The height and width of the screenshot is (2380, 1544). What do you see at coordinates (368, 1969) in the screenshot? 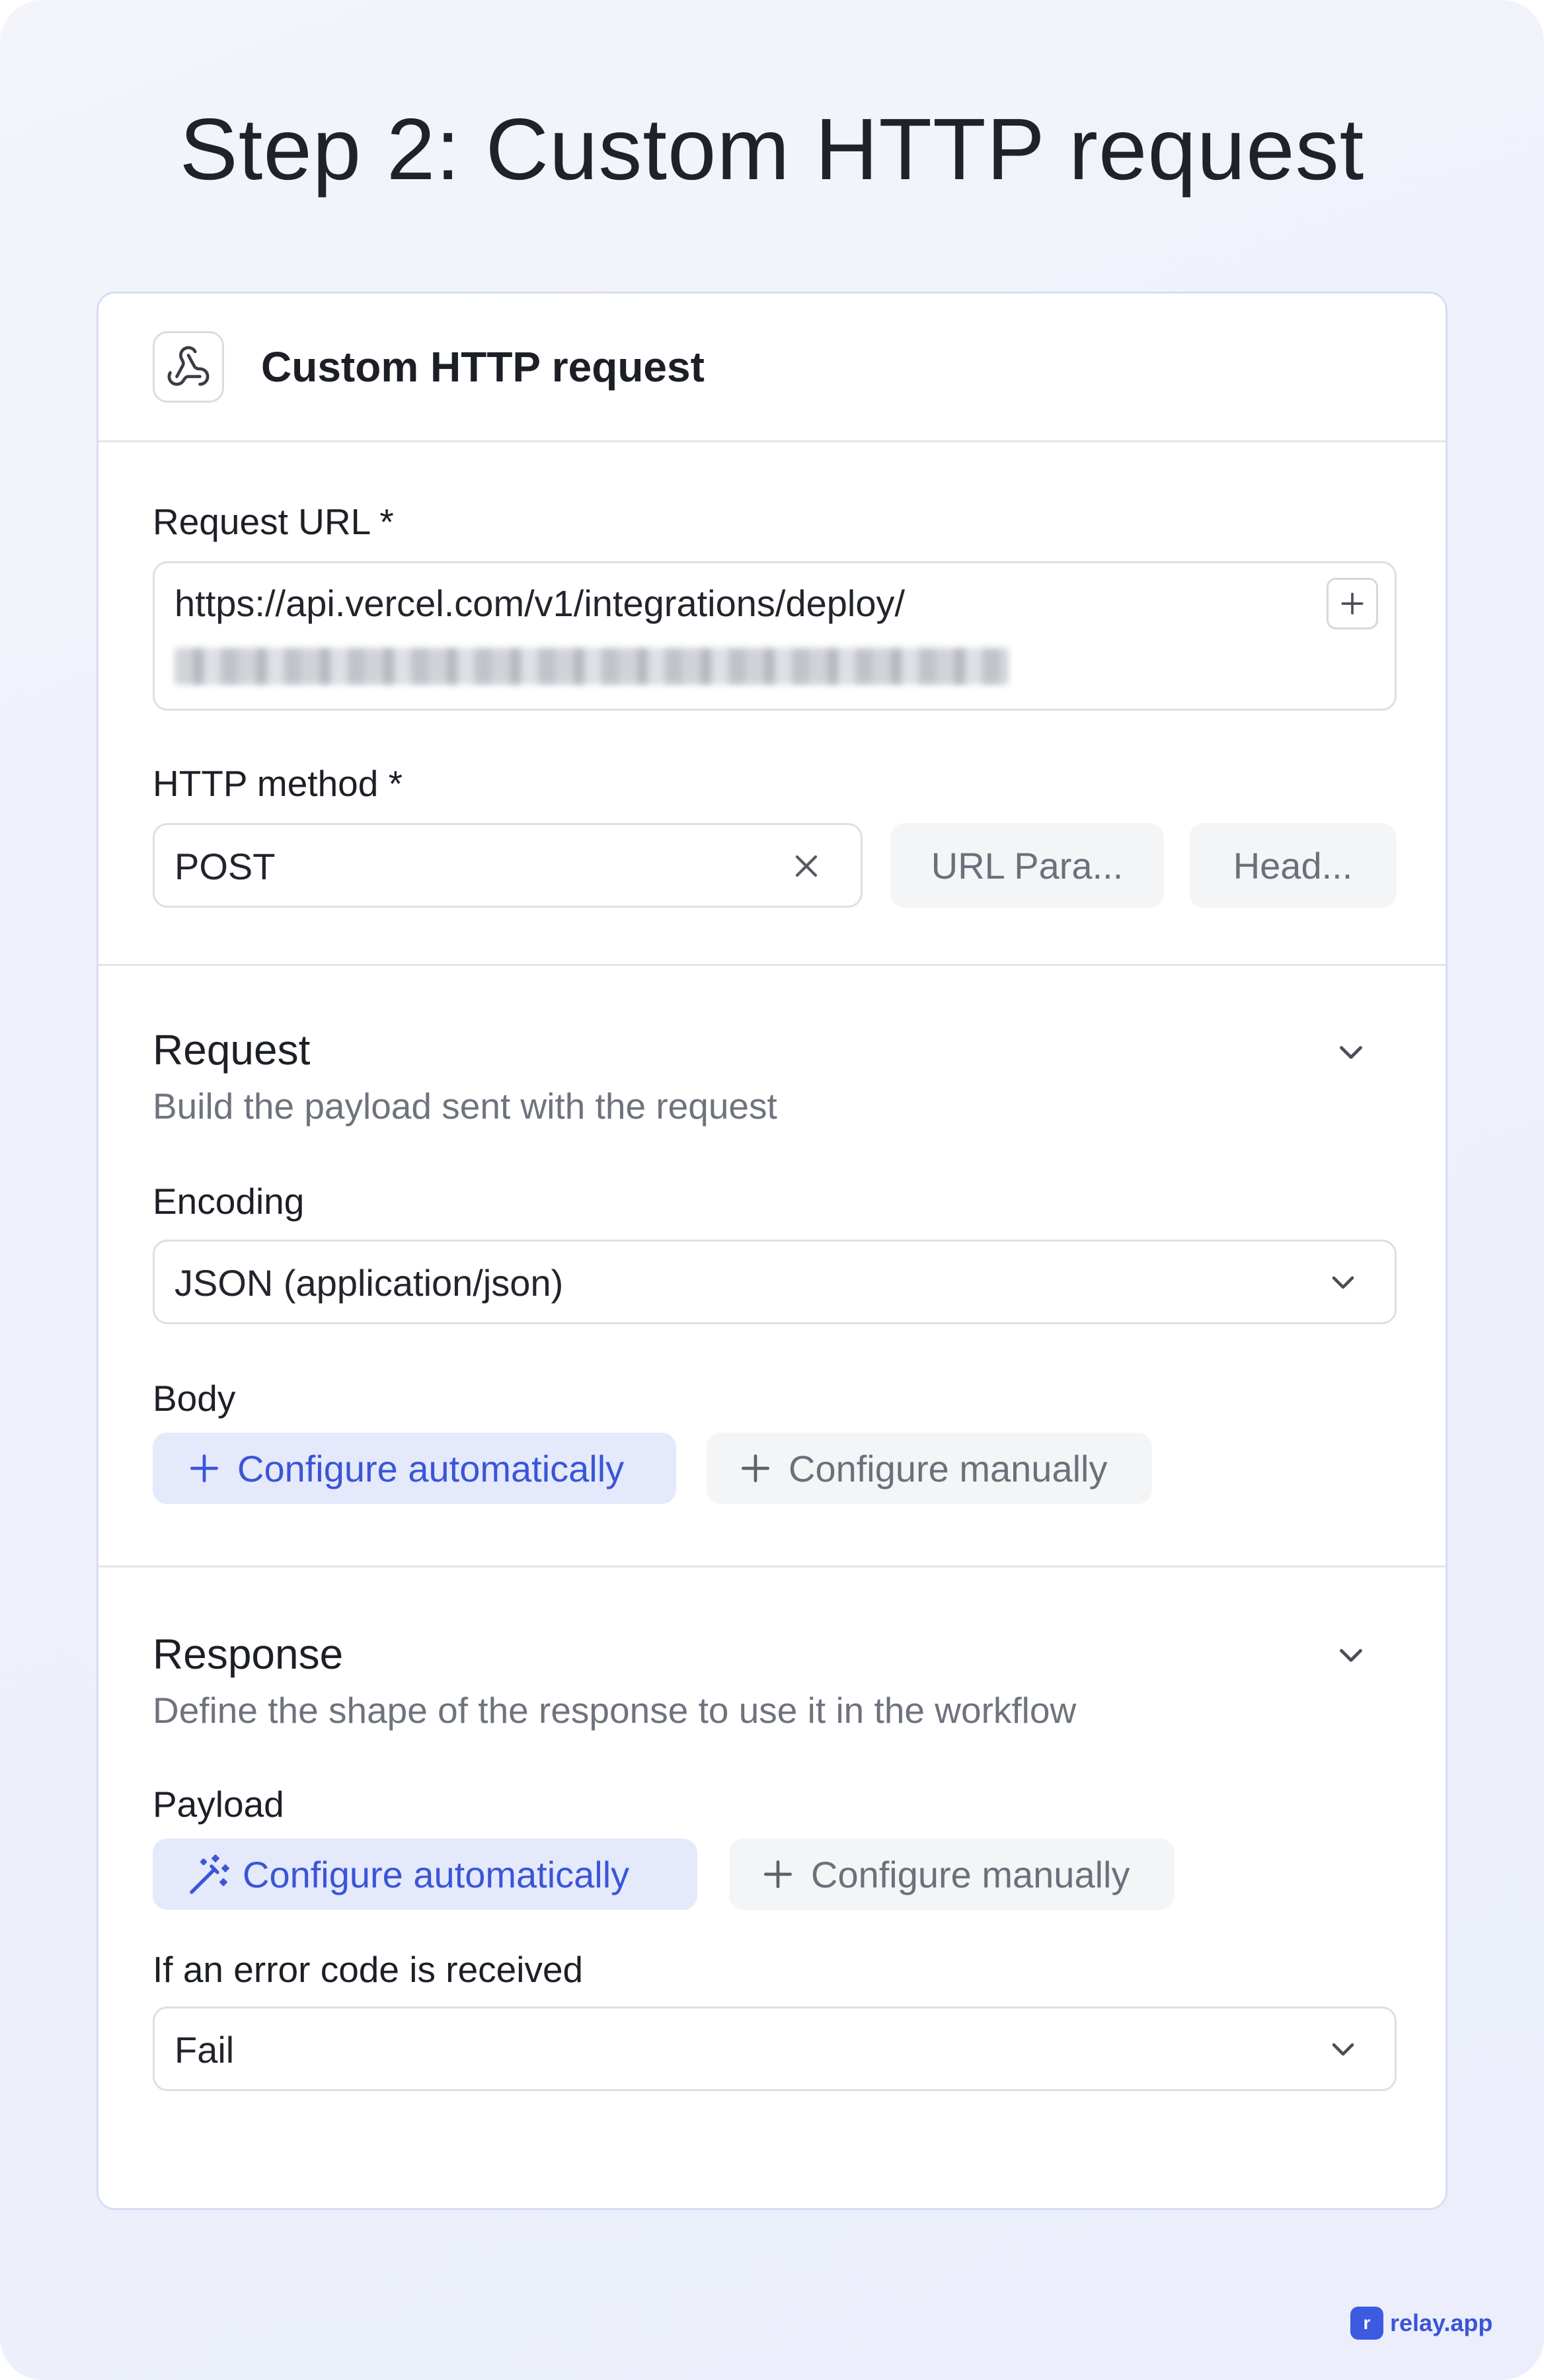
I see `error-handling-label: If an error code is received` at bounding box center [368, 1969].